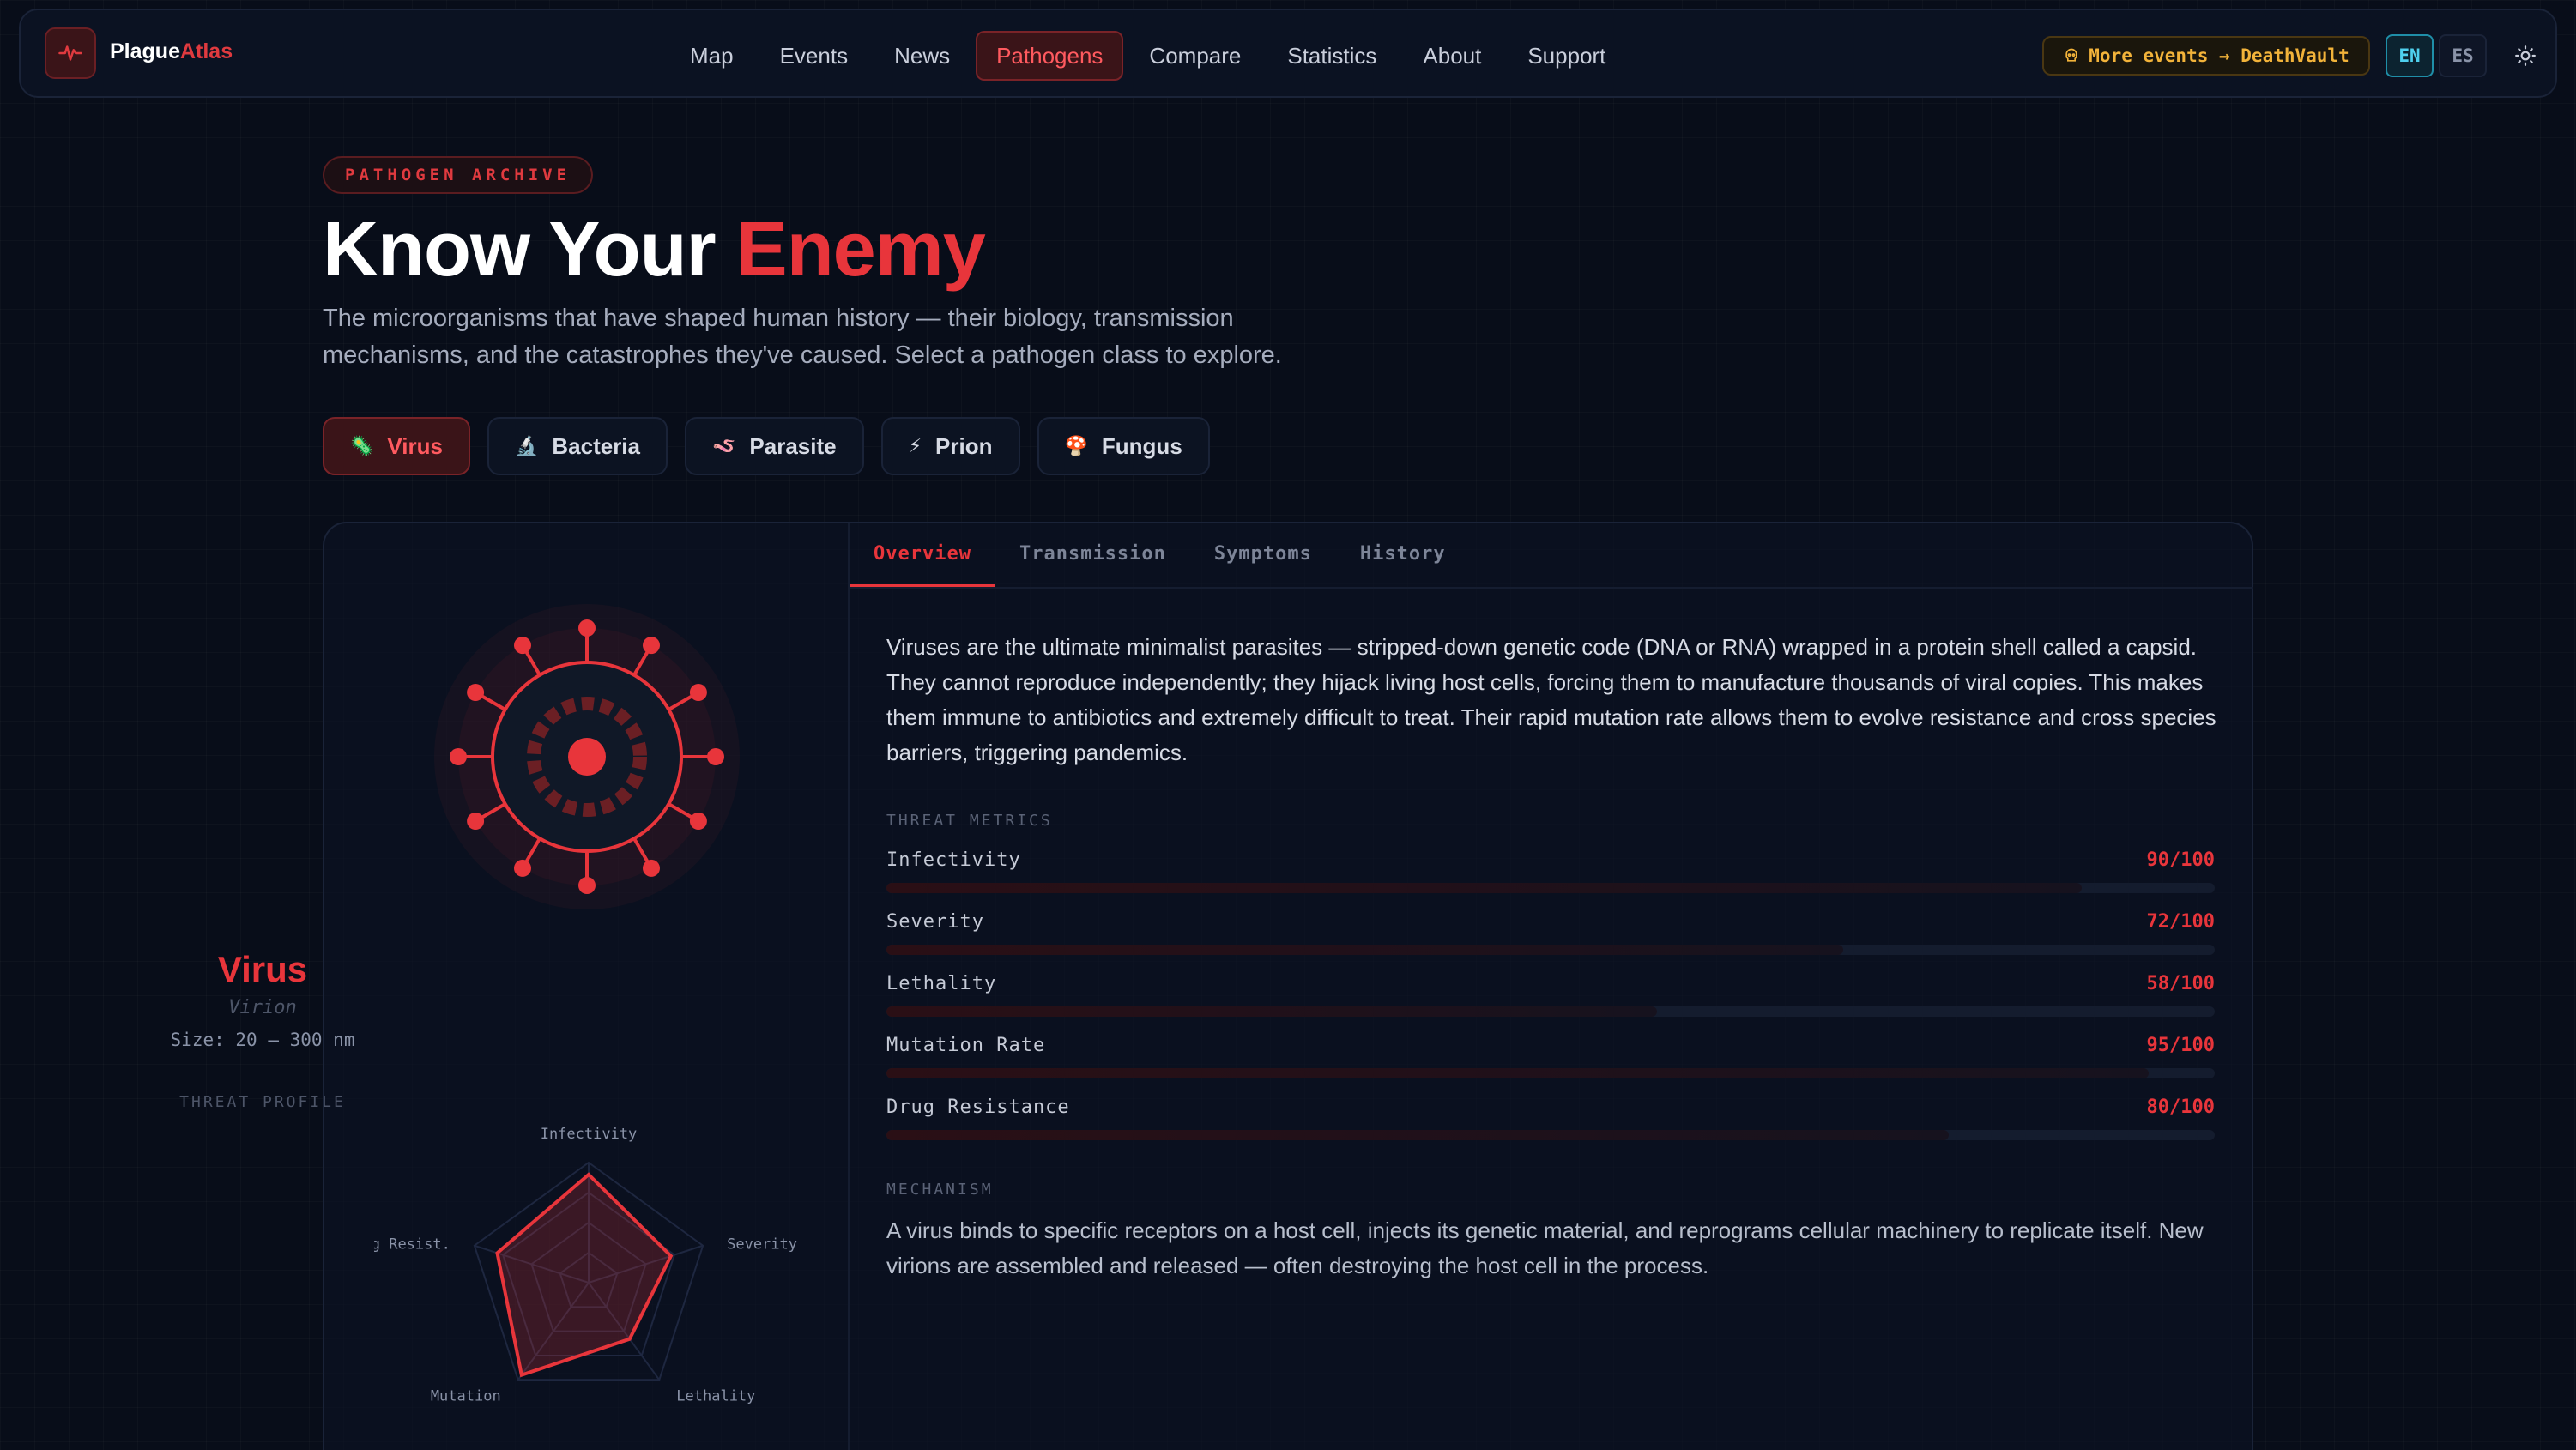 This screenshot has width=2576, height=1450. I want to click on metric-mutation-rate: Mutation Rate 95/100, so click(1550, 1057).